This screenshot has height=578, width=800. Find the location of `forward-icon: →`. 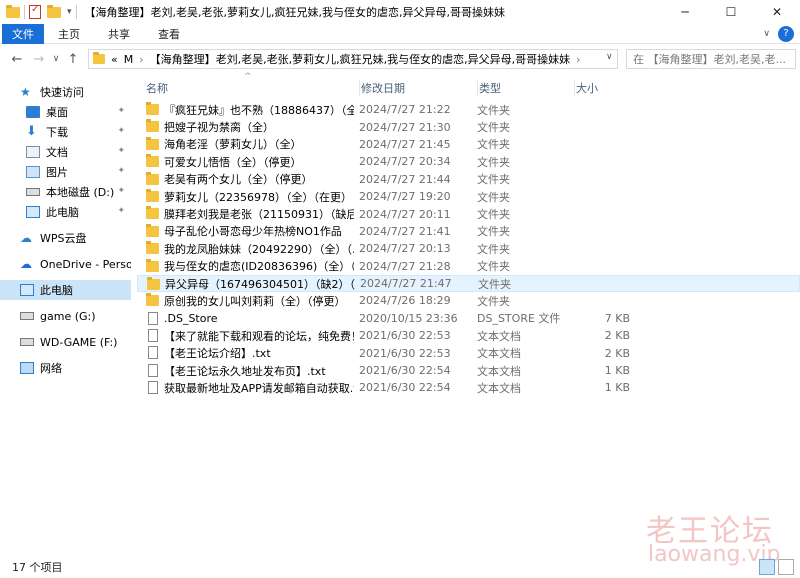

forward-icon: → is located at coordinates (39, 59).